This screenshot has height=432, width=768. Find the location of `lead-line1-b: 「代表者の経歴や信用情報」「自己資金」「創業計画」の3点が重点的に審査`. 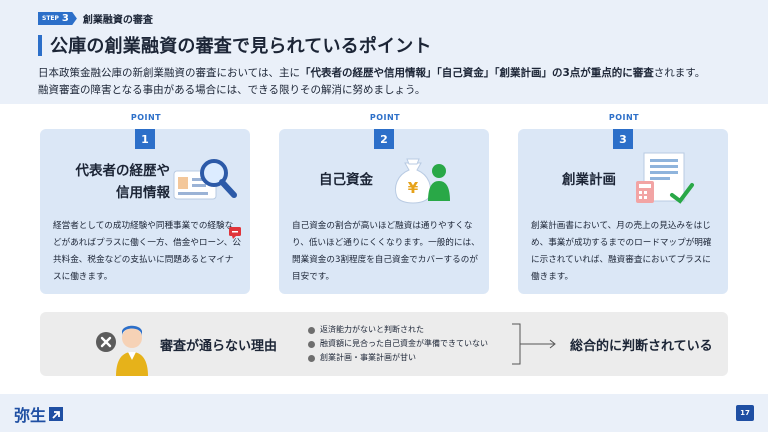

lead-line1-b: 「代表者の経歴や信用情報」「自己資金」「創業計画」の3点が重点的に審査 is located at coordinates (476, 73).